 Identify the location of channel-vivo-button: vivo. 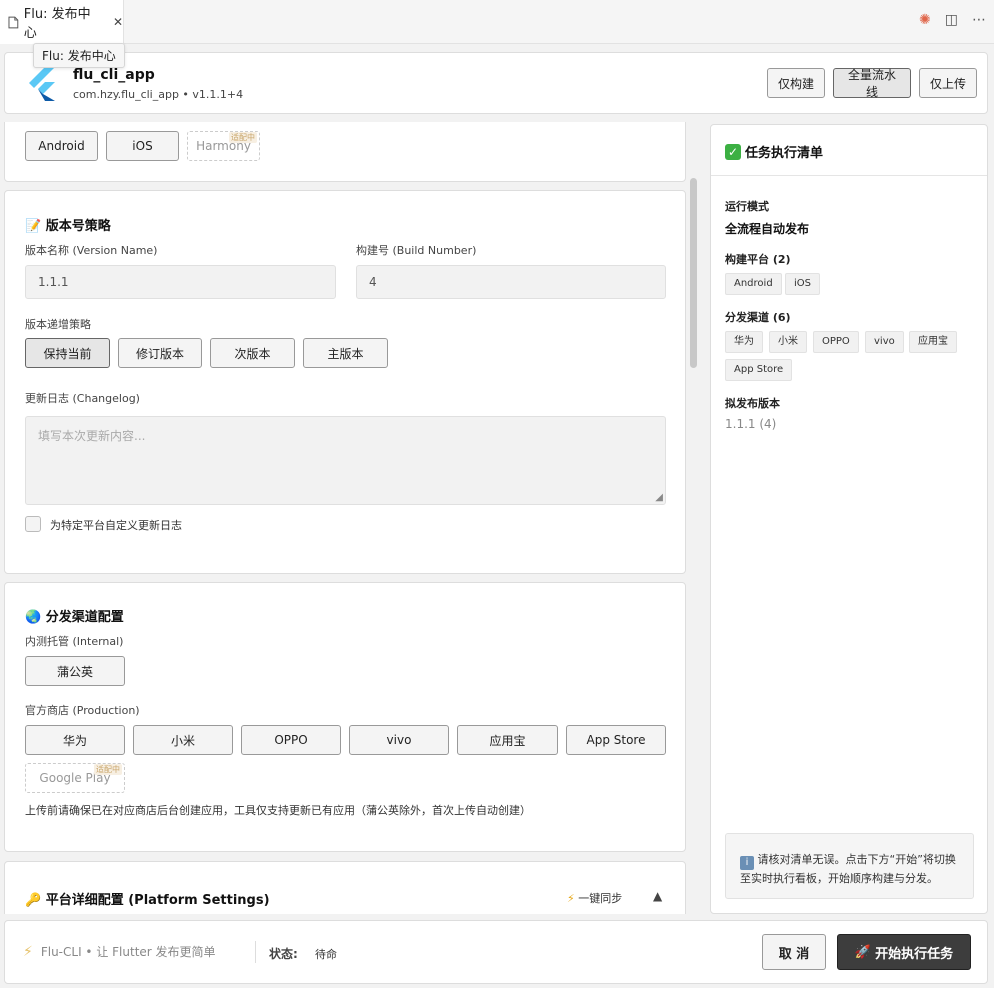
(399, 740).